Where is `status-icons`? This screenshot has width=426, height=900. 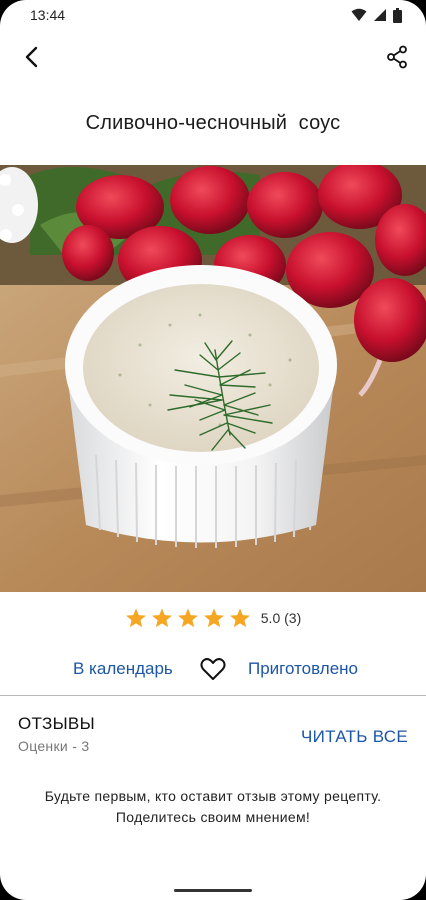 status-icons is located at coordinates (376, 15).